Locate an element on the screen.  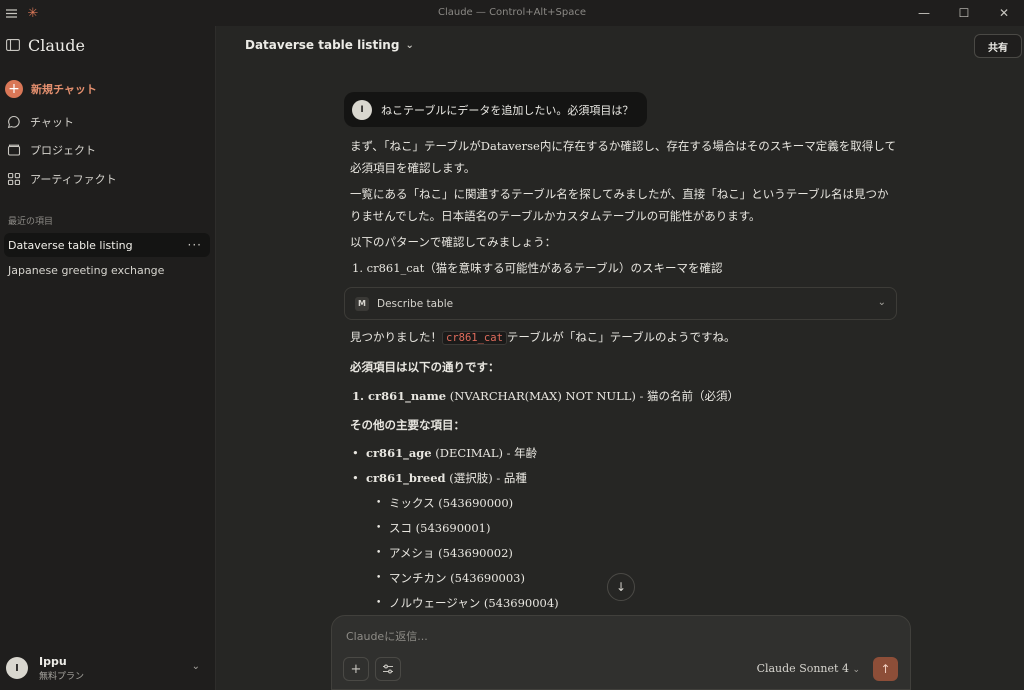
sidebar-item-projects: プロジェクト is located at coordinates (51, 150).